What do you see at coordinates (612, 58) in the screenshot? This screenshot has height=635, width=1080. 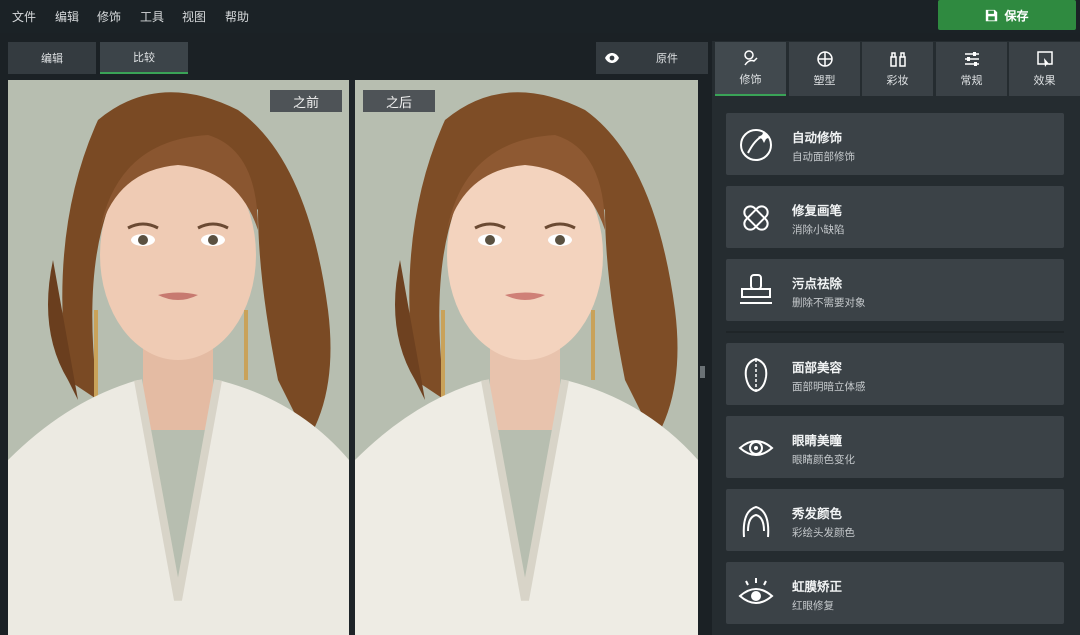 I see `eye-icon` at bounding box center [612, 58].